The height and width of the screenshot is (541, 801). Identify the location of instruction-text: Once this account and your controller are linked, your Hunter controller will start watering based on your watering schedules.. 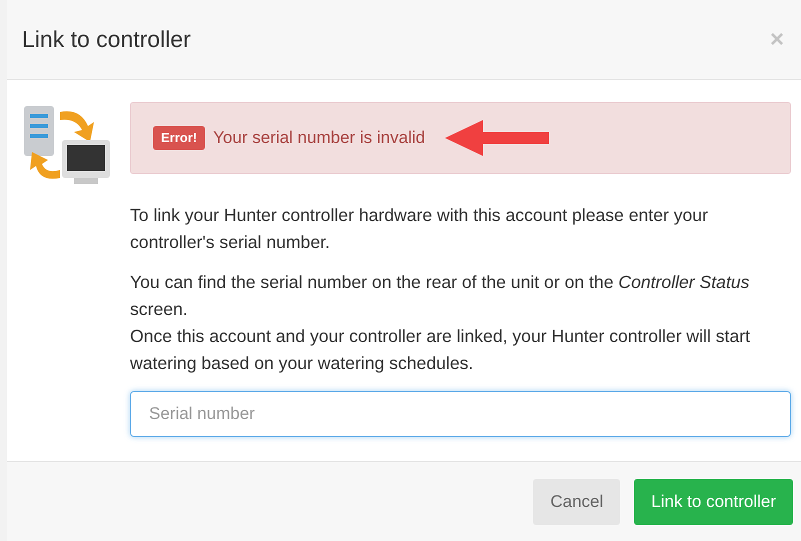
(440, 350).